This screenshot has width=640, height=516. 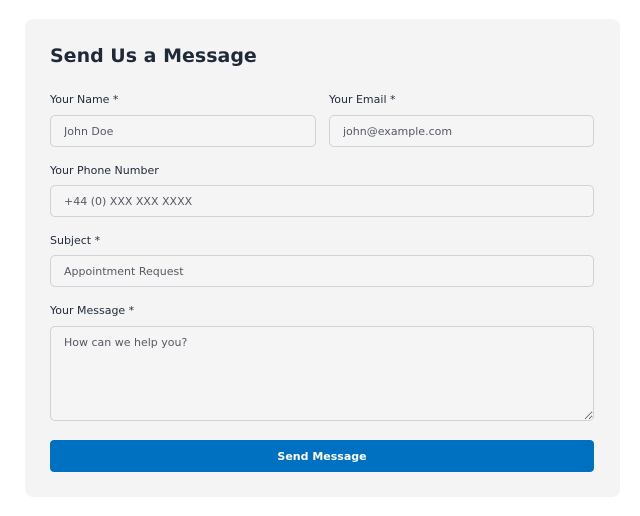 What do you see at coordinates (183, 131) in the screenshot?
I see `name-input` at bounding box center [183, 131].